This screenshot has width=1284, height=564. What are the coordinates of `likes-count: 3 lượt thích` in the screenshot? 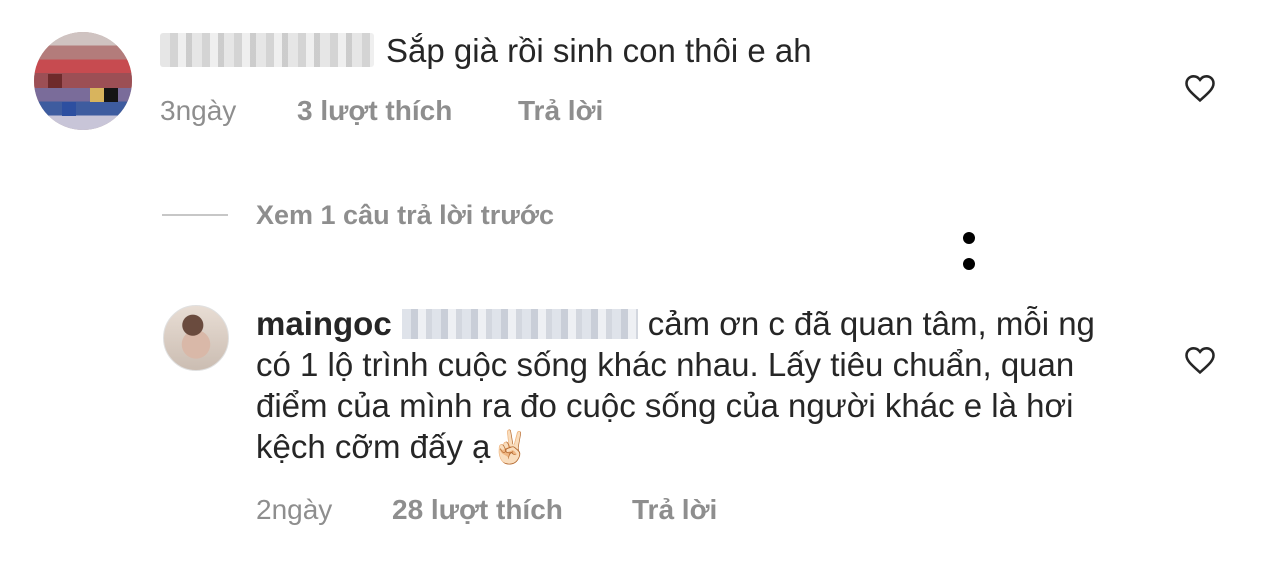 It's located at (374, 111).